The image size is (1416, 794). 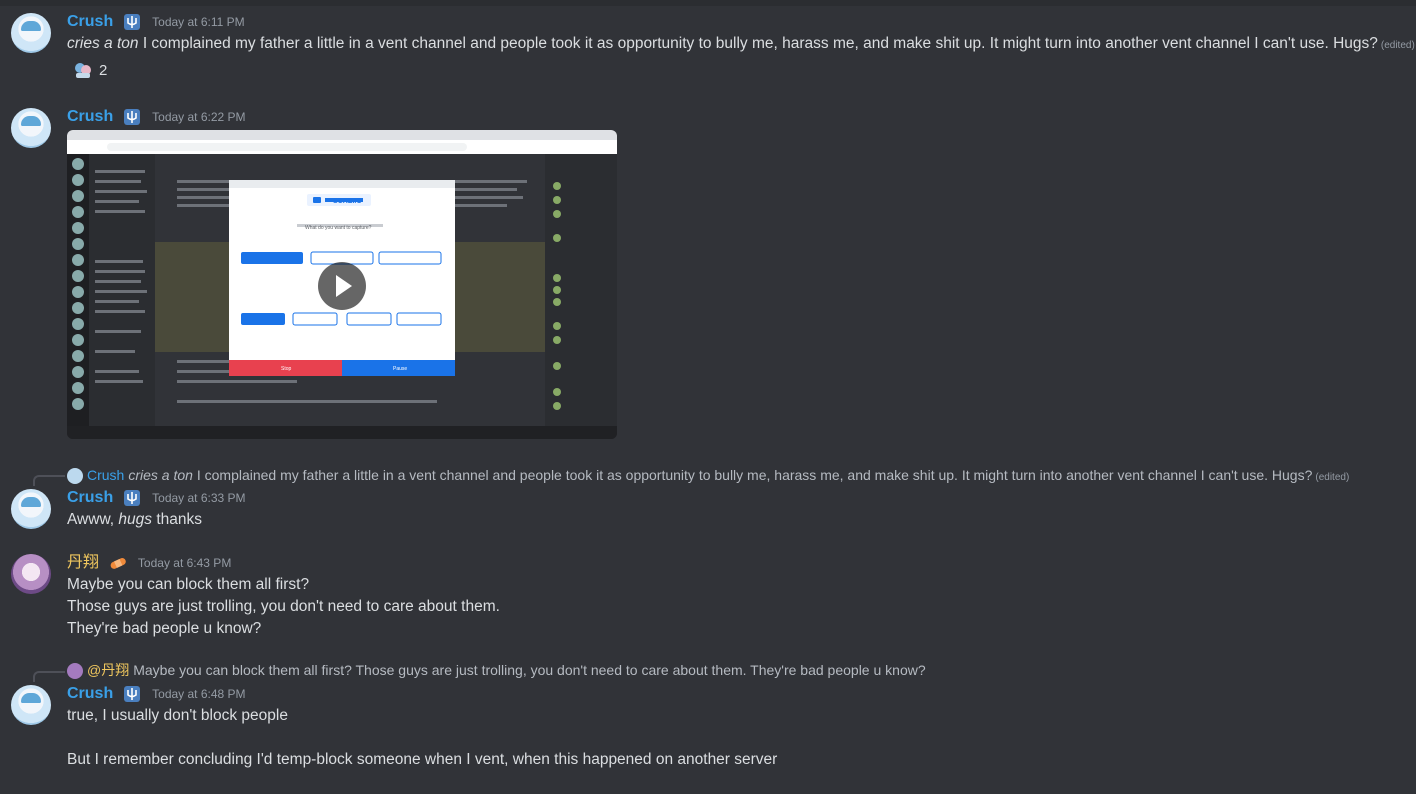 What do you see at coordinates (199, 117) in the screenshot?
I see `timestamp: Today at 6:22 PM` at bounding box center [199, 117].